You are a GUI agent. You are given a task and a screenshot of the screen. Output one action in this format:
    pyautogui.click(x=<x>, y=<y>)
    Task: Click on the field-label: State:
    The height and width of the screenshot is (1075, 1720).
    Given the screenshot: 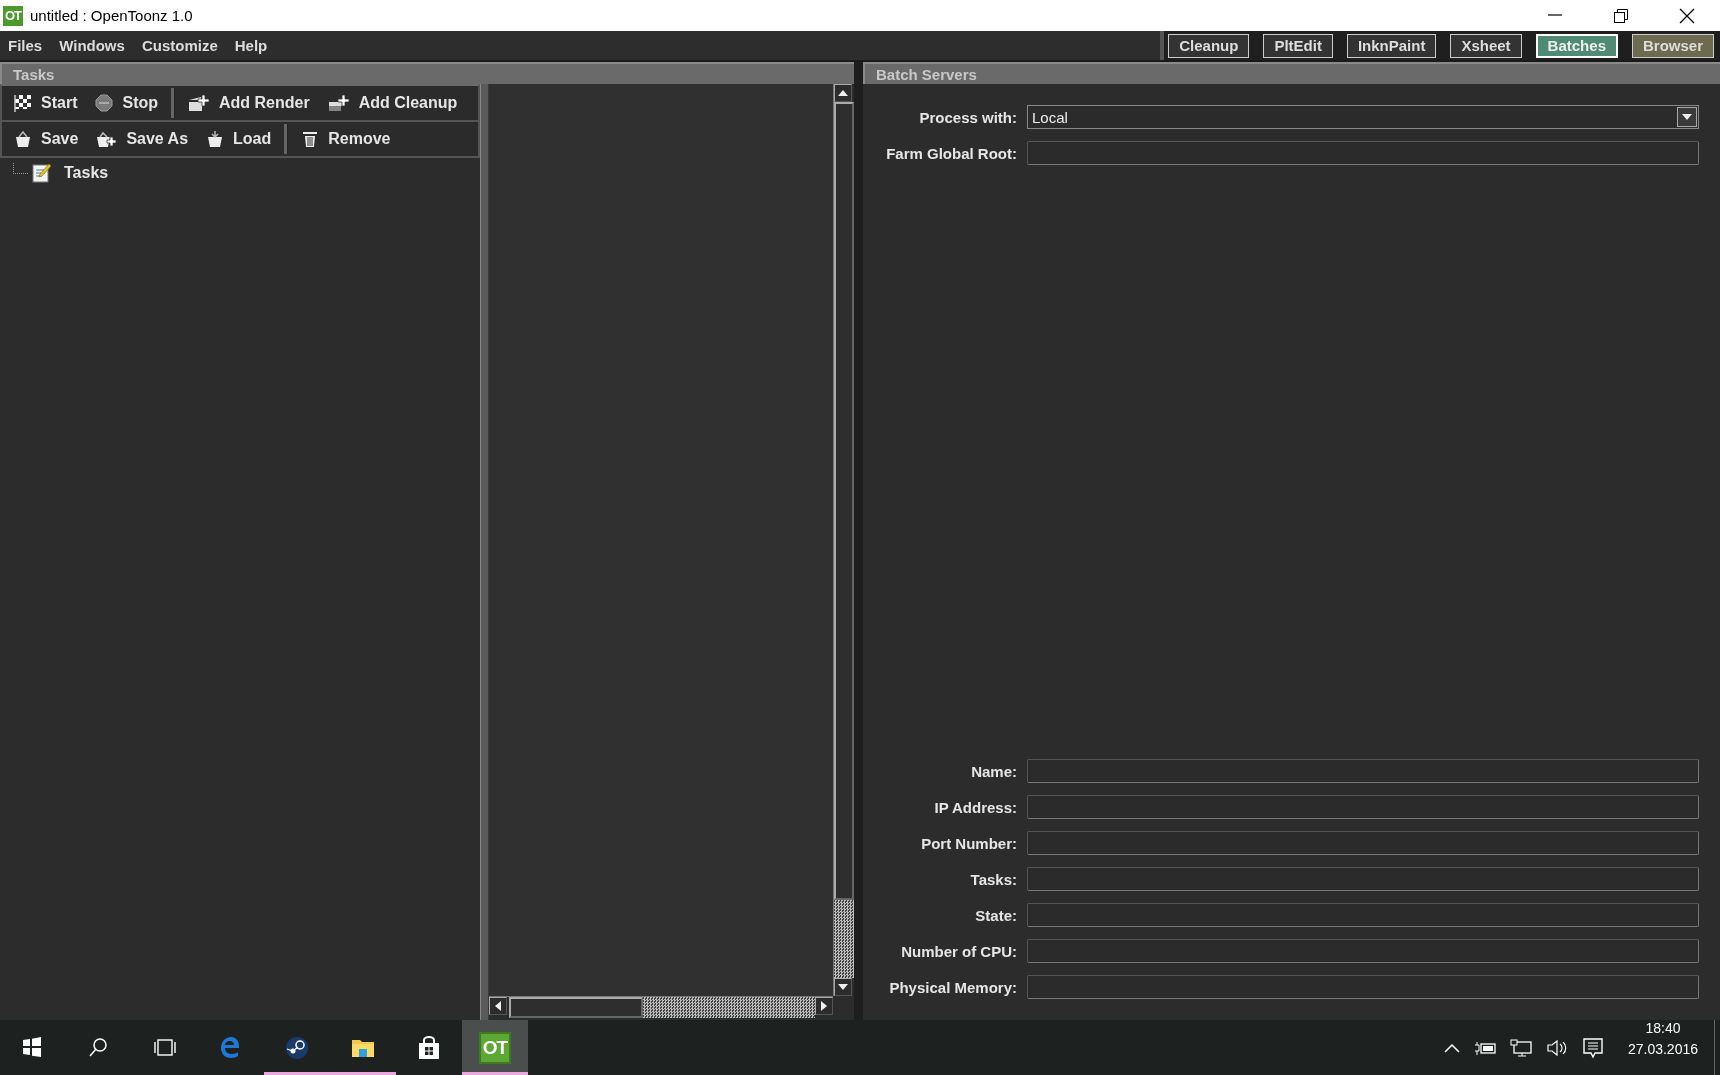 What is the action you would take?
    pyautogui.click(x=995, y=915)
    